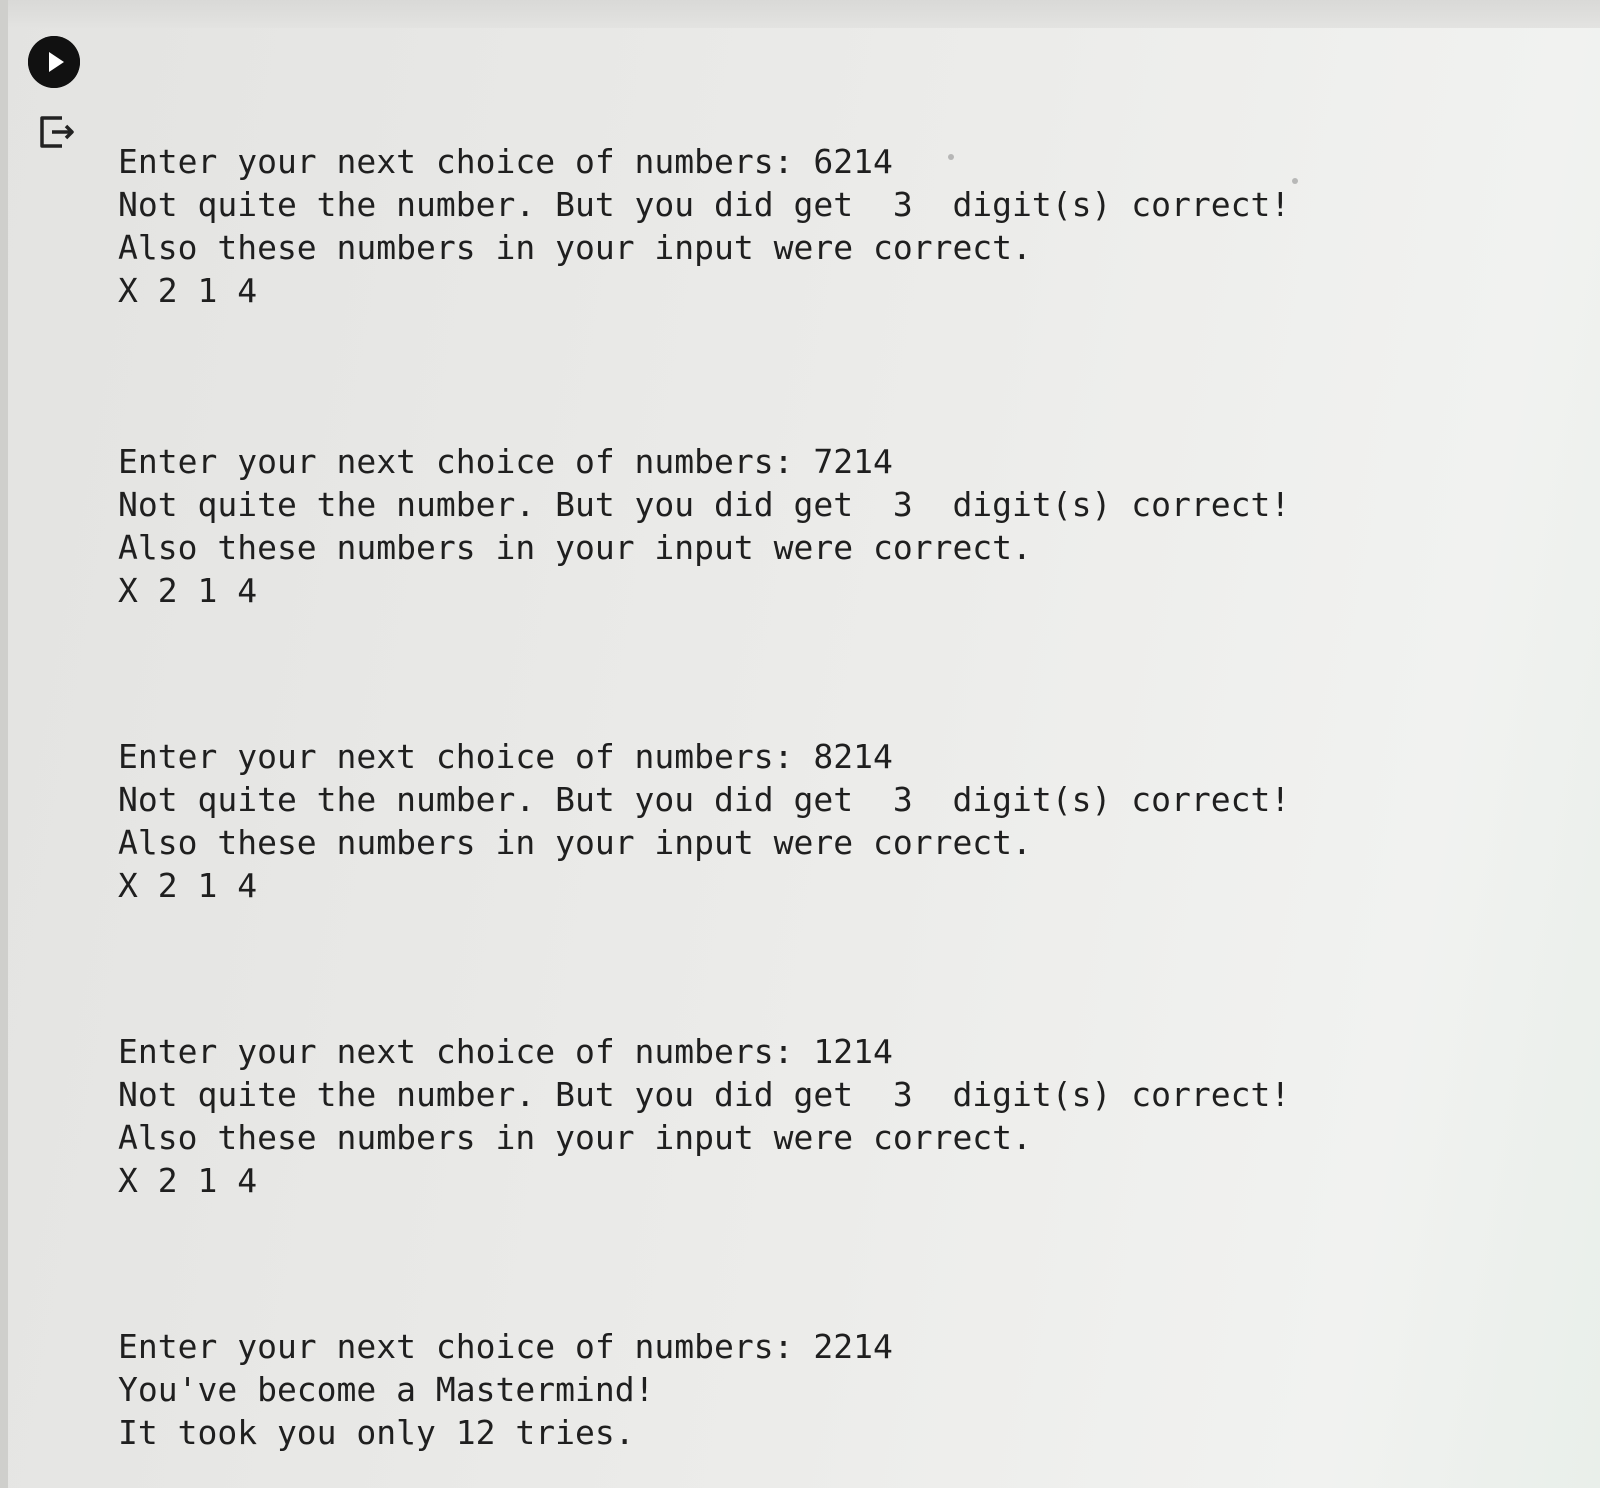  What do you see at coordinates (386, 1389) in the screenshot?
I see `win-message: You've become a Mastermind!` at bounding box center [386, 1389].